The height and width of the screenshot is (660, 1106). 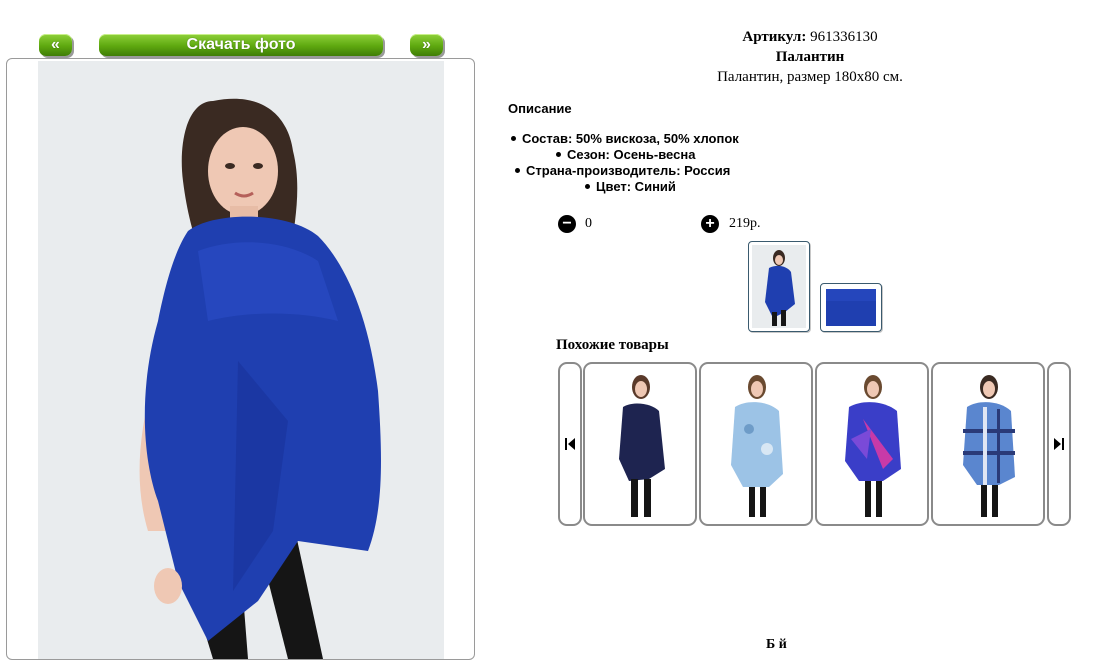 What do you see at coordinates (872, 444) in the screenshot?
I see `similar-item-purple-pattern-scarf` at bounding box center [872, 444].